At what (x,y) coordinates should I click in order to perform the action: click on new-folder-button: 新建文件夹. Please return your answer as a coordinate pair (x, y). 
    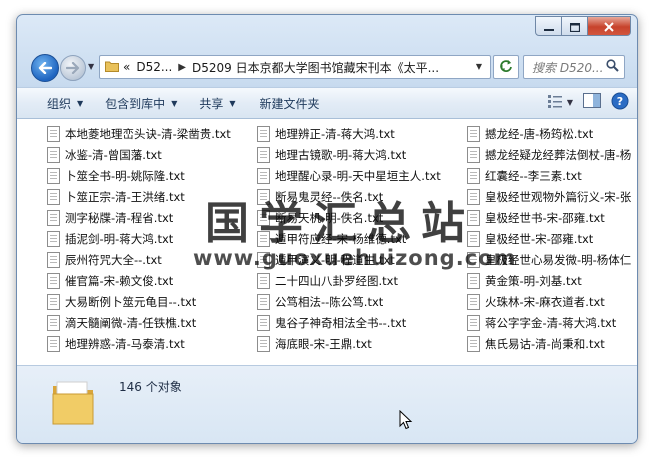
    Looking at the image, I should click on (290, 103).